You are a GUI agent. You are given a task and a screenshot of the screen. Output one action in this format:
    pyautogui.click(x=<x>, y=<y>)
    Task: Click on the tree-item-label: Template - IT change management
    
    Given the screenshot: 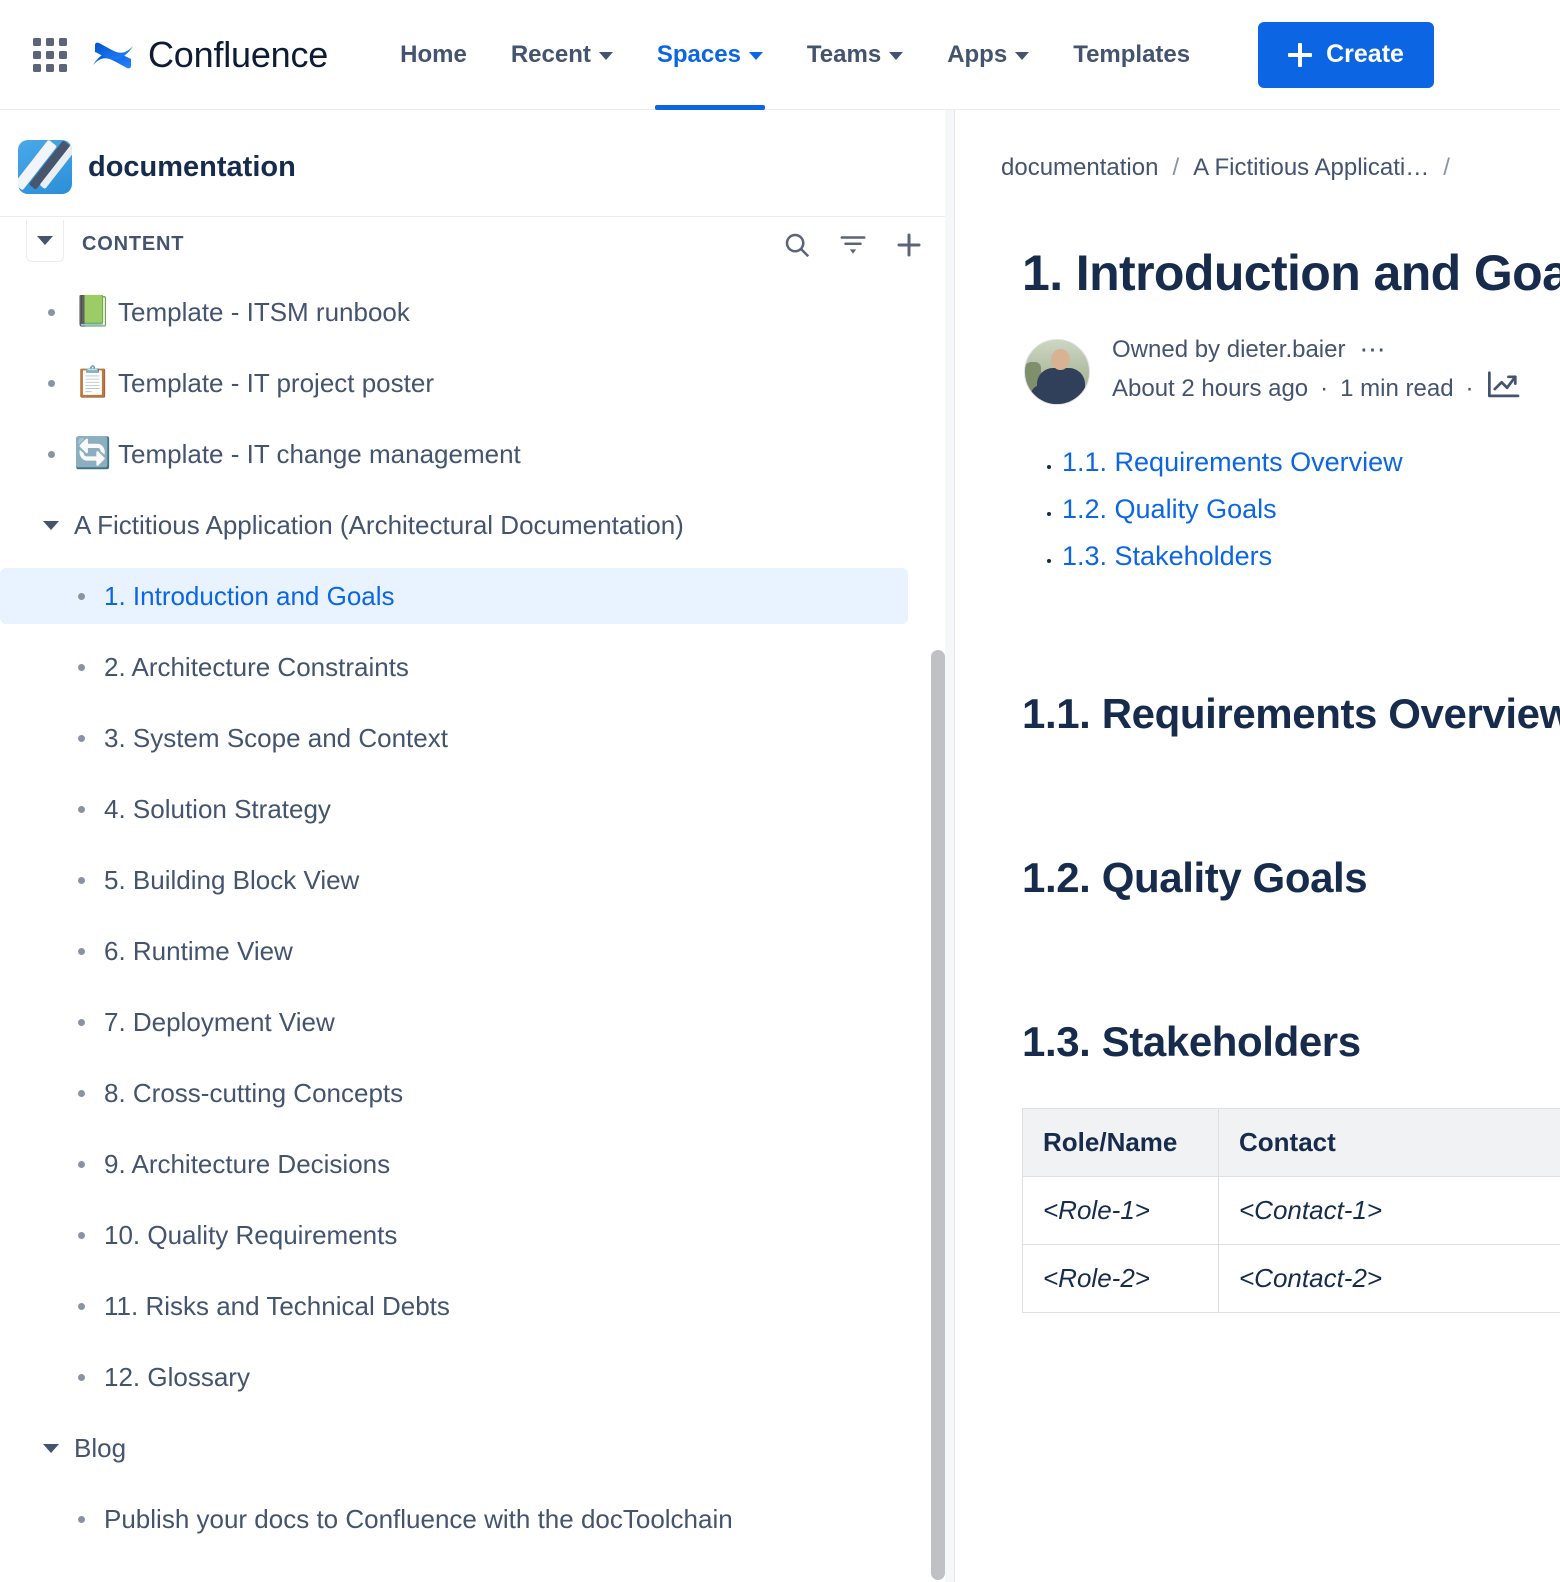 What is the action you would take?
    pyautogui.click(x=319, y=453)
    